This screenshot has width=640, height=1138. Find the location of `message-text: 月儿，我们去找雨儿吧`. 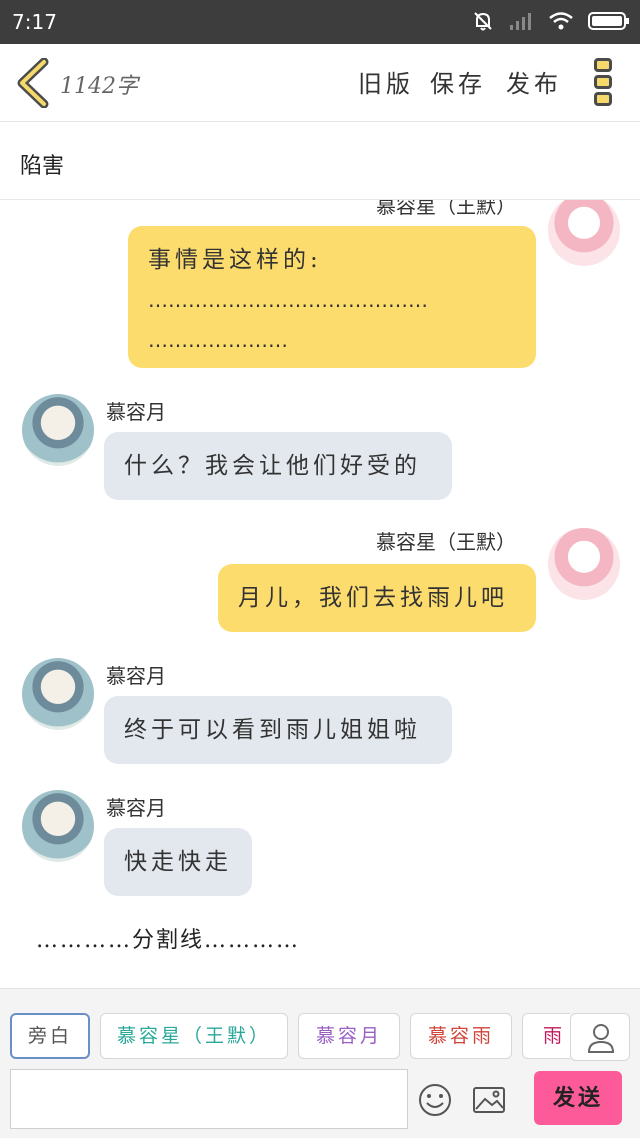

message-text: 月儿，我们去找雨儿吧 is located at coordinates (373, 598).